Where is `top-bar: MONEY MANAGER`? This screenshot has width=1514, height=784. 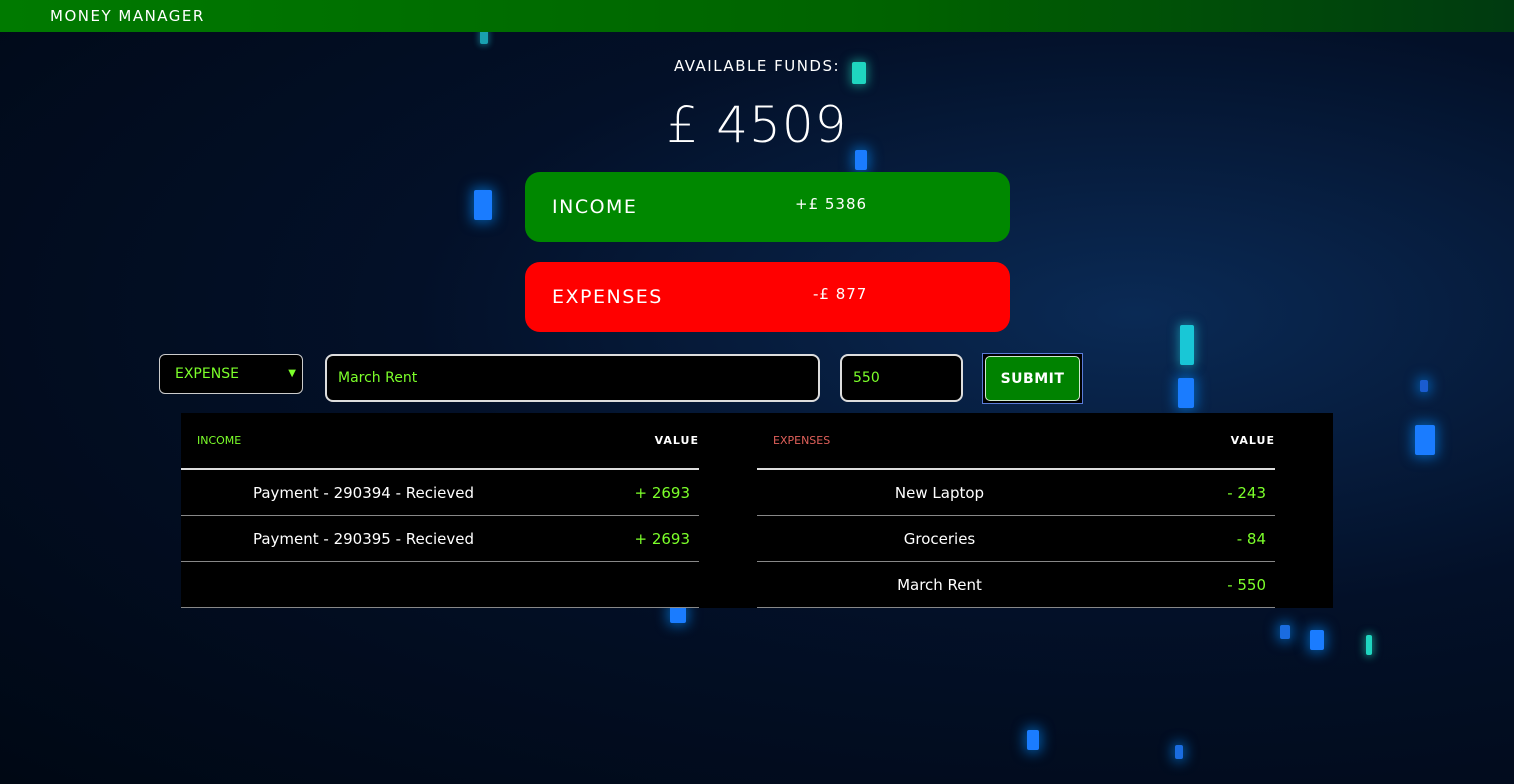 top-bar: MONEY MANAGER is located at coordinates (757, 16).